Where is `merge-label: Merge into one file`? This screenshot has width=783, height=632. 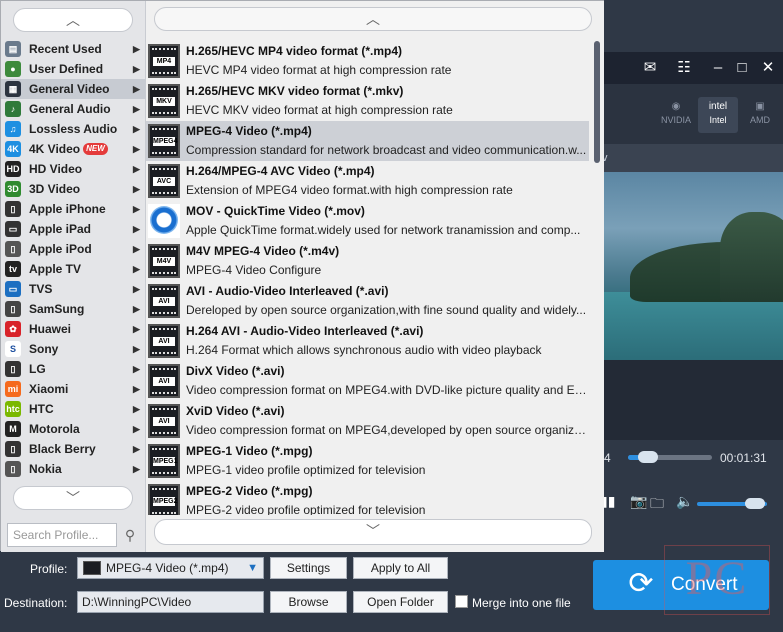 merge-label: Merge into one file is located at coordinates (521, 603).